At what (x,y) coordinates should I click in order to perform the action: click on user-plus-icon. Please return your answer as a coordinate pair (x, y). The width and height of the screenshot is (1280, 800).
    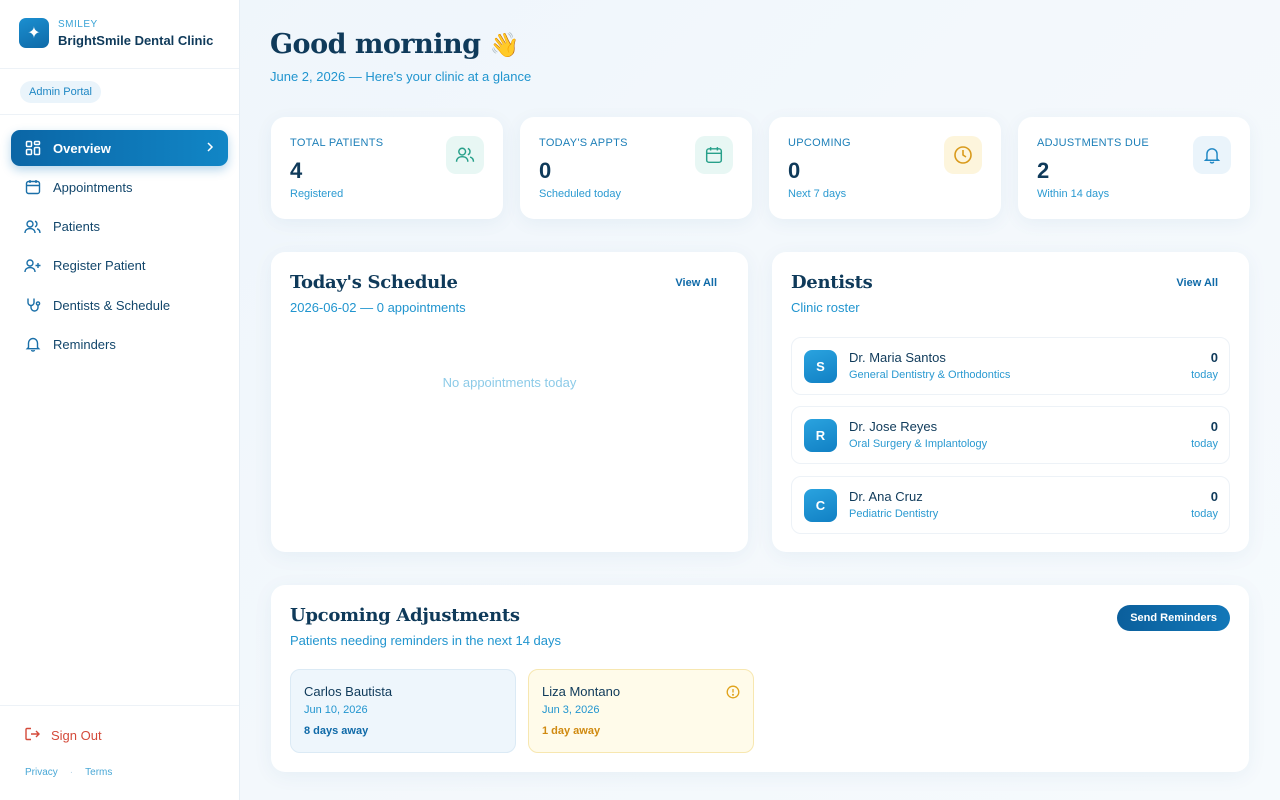
    Looking at the image, I should click on (32, 265).